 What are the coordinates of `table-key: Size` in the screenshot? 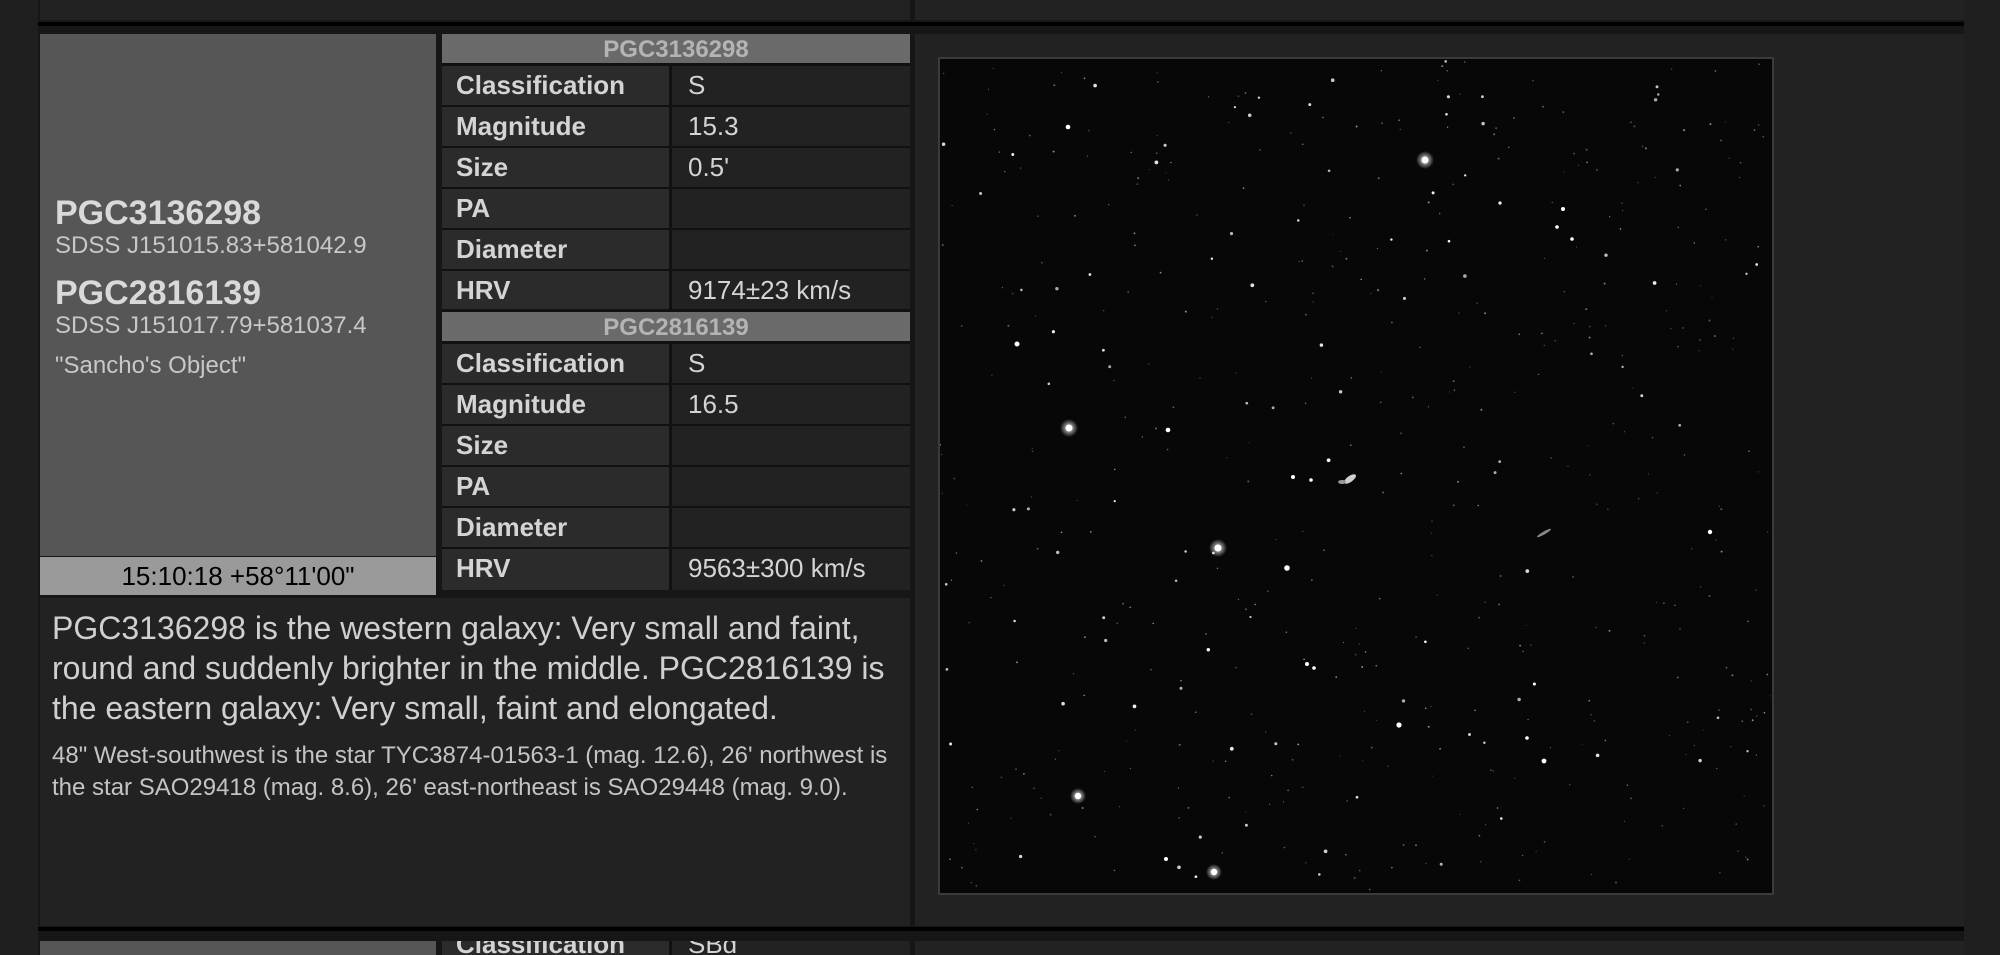 It's located at (557, 167).